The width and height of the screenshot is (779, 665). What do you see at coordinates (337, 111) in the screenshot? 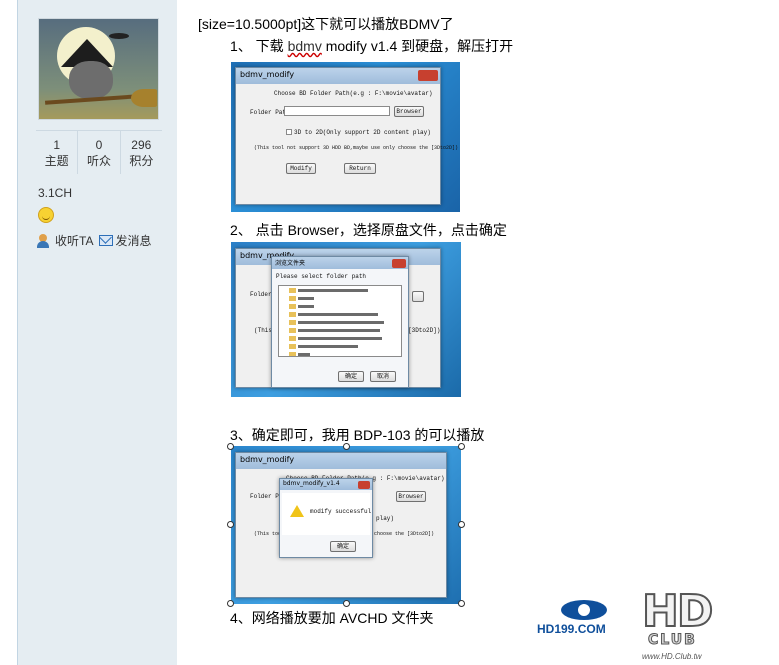
I see `folder-path-input` at bounding box center [337, 111].